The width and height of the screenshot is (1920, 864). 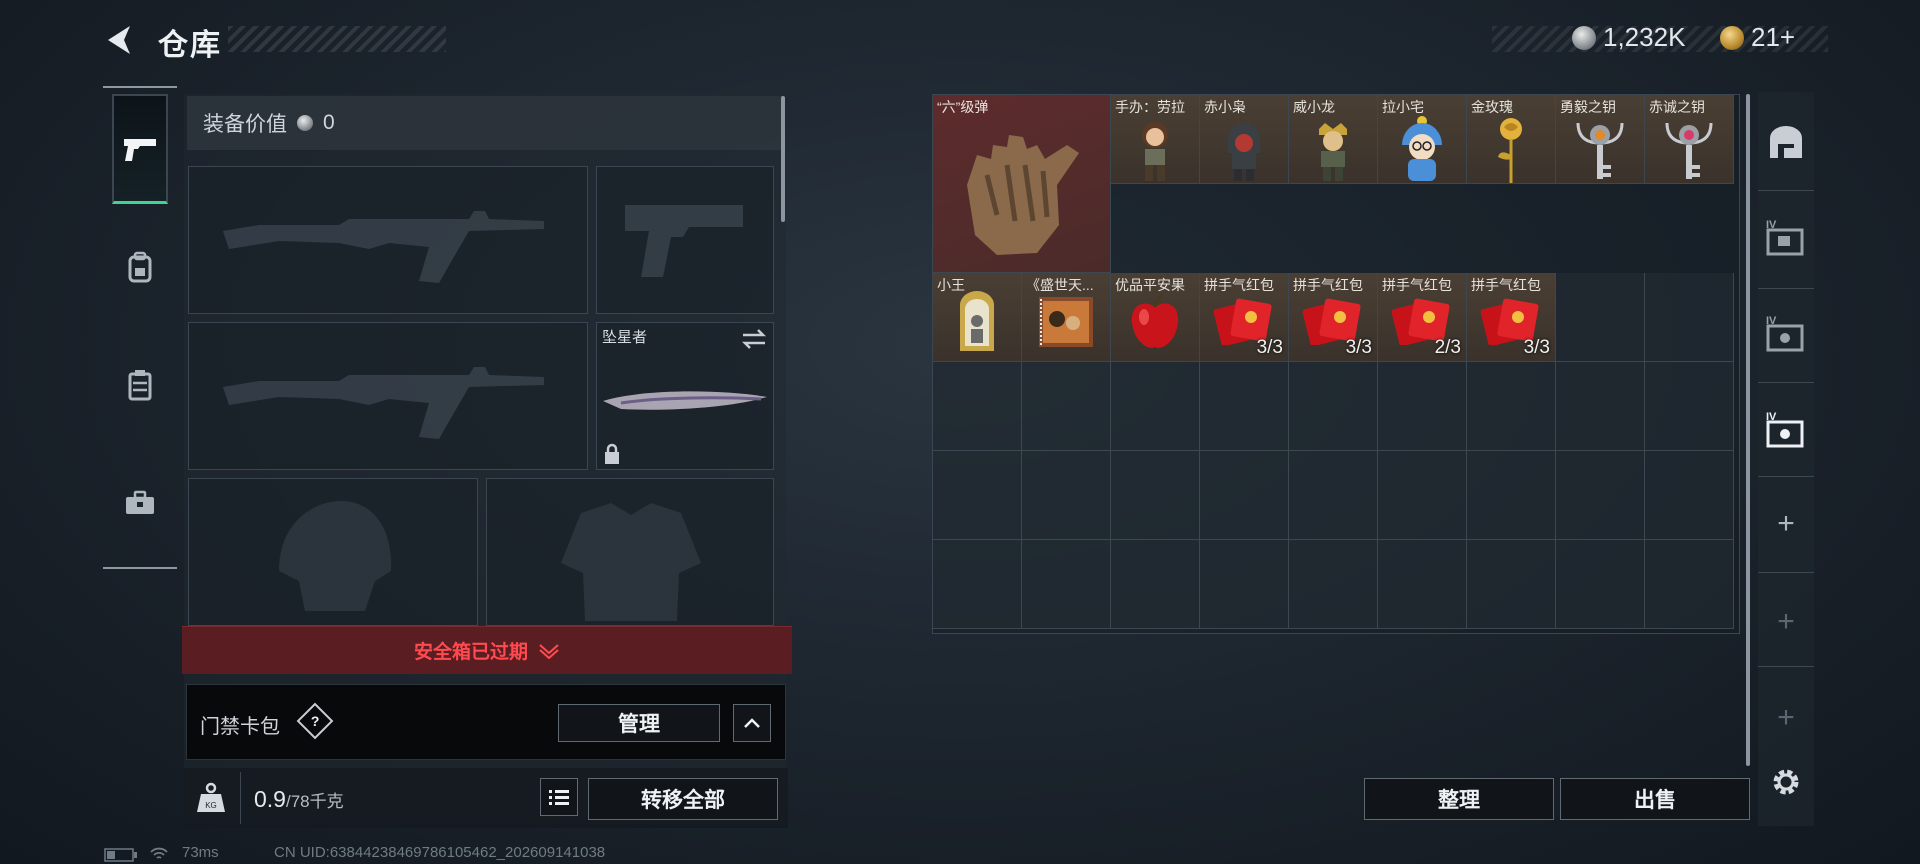 What do you see at coordinates (1022, 184) in the screenshot?
I see `stash-item-0: “六”级弹` at bounding box center [1022, 184].